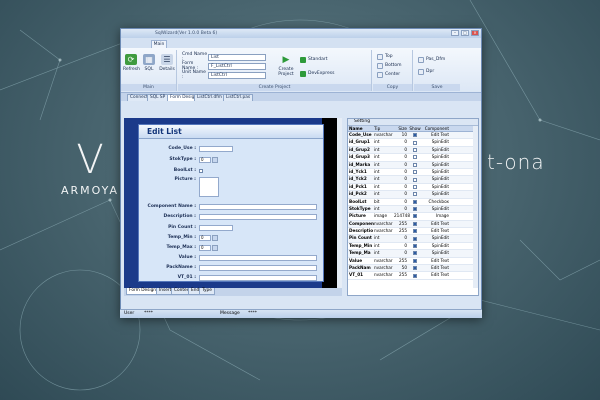 The height and width of the screenshot is (400, 600). Describe the element at coordinates (131, 63) in the screenshot. I see `refresh-button: ⟳ Refresh` at that location.